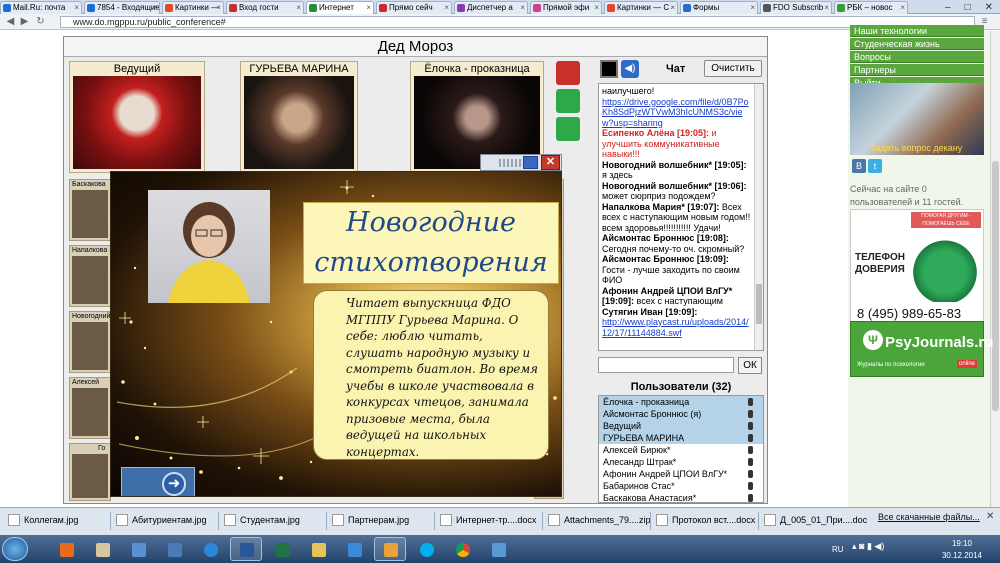  Describe the element at coordinates (102, 549) in the screenshot. I see `taskbar-photo-icon` at that location.